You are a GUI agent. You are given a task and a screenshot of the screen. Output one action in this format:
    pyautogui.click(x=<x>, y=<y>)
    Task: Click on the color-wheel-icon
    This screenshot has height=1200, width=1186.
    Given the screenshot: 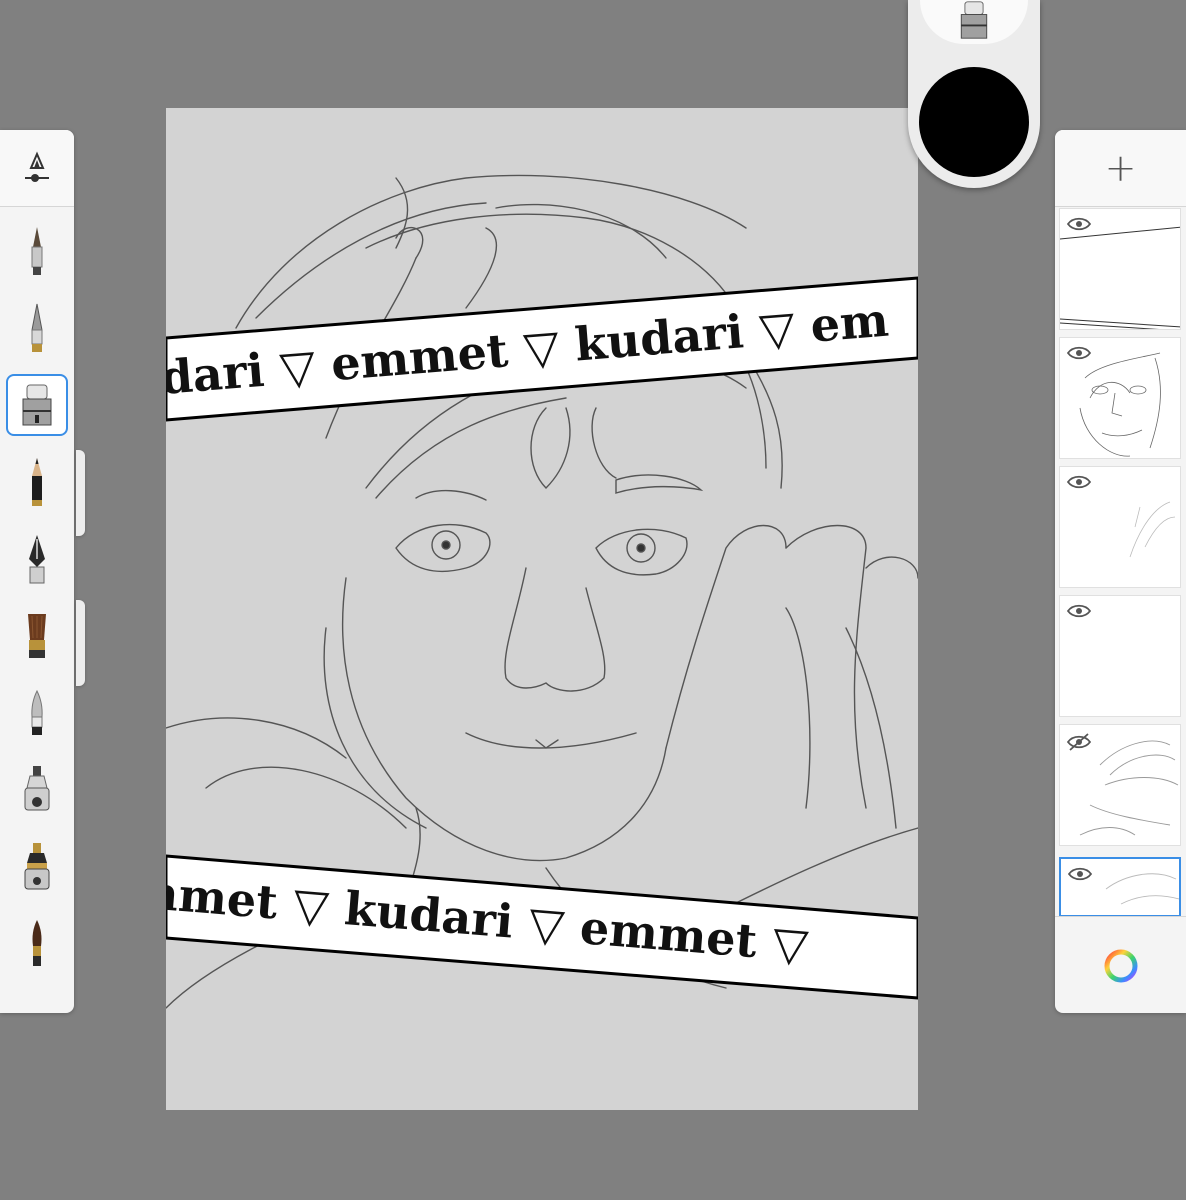 What is the action you would take?
    pyautogui.click(x=1120, y=965)
    